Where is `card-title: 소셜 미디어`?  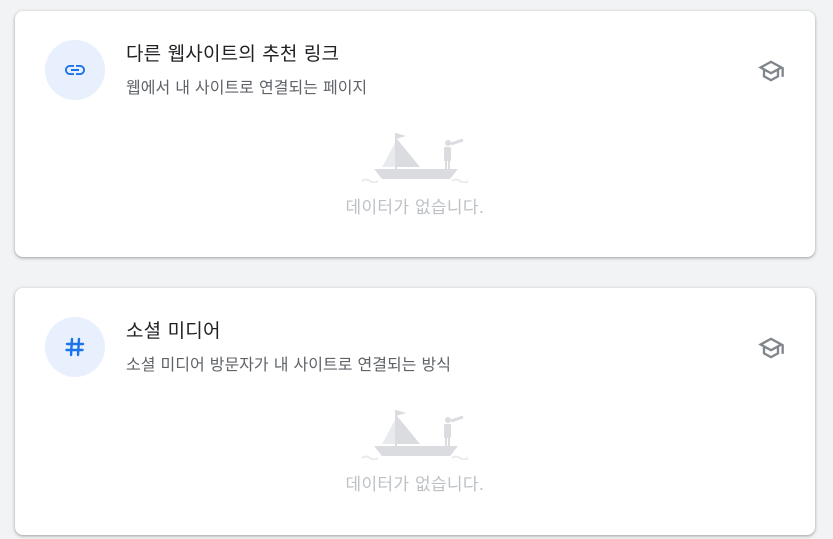
card-title: 소셜 미디어 is located at coordinates (173, 331).